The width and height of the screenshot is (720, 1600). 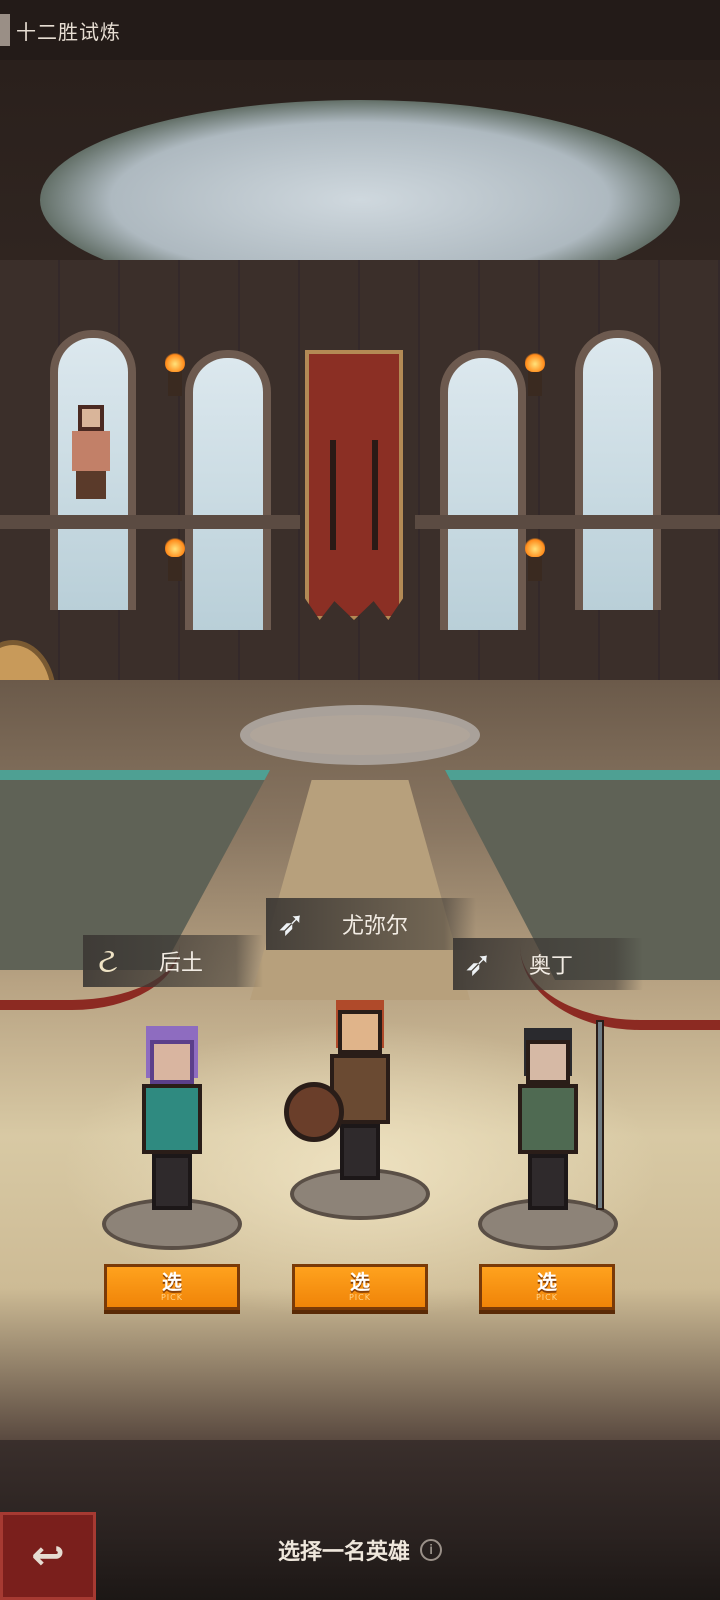 I want to click on hero-name-tag: ટ 后土, so click(x=173, y=961).